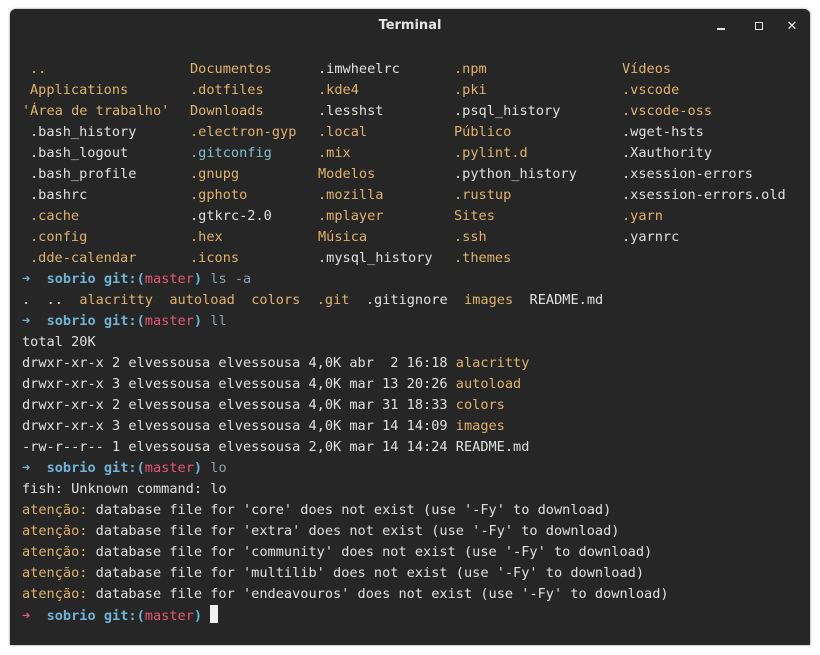 The image size is (820, 655). Describe the element at coordinates (227, 90) in the screenshot. I see `ls-entry: .dotfiles` at that location.